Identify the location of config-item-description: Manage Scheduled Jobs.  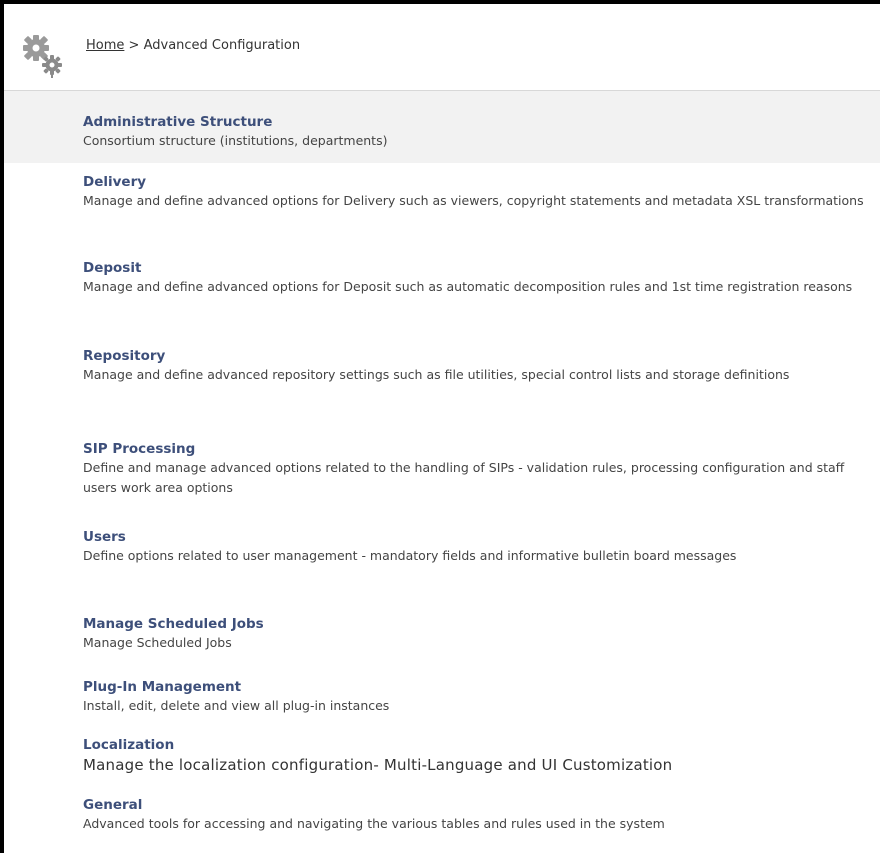
(157, 642).